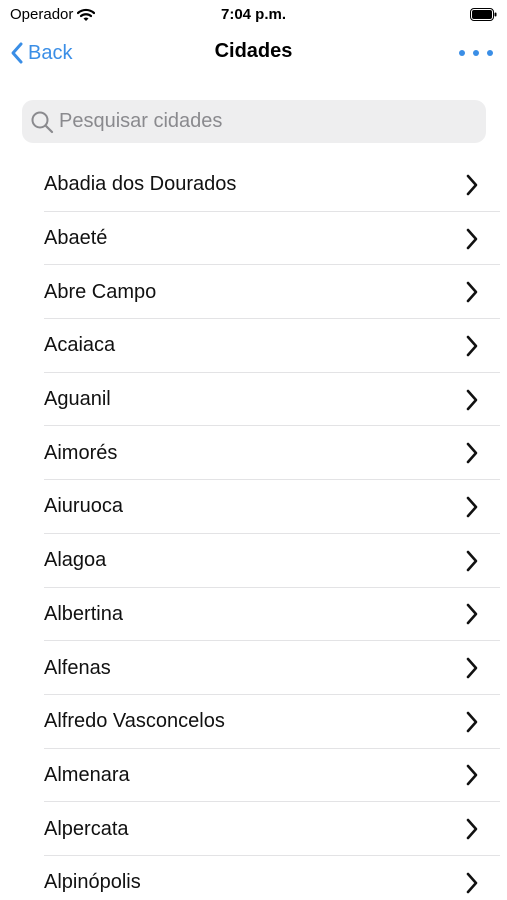 Image resolution: width=507 pixels, height=900 pixels. What do you see at coordinates (264, 121) in the screenshot?
I see `search-input` at bounding box center [264, 121].